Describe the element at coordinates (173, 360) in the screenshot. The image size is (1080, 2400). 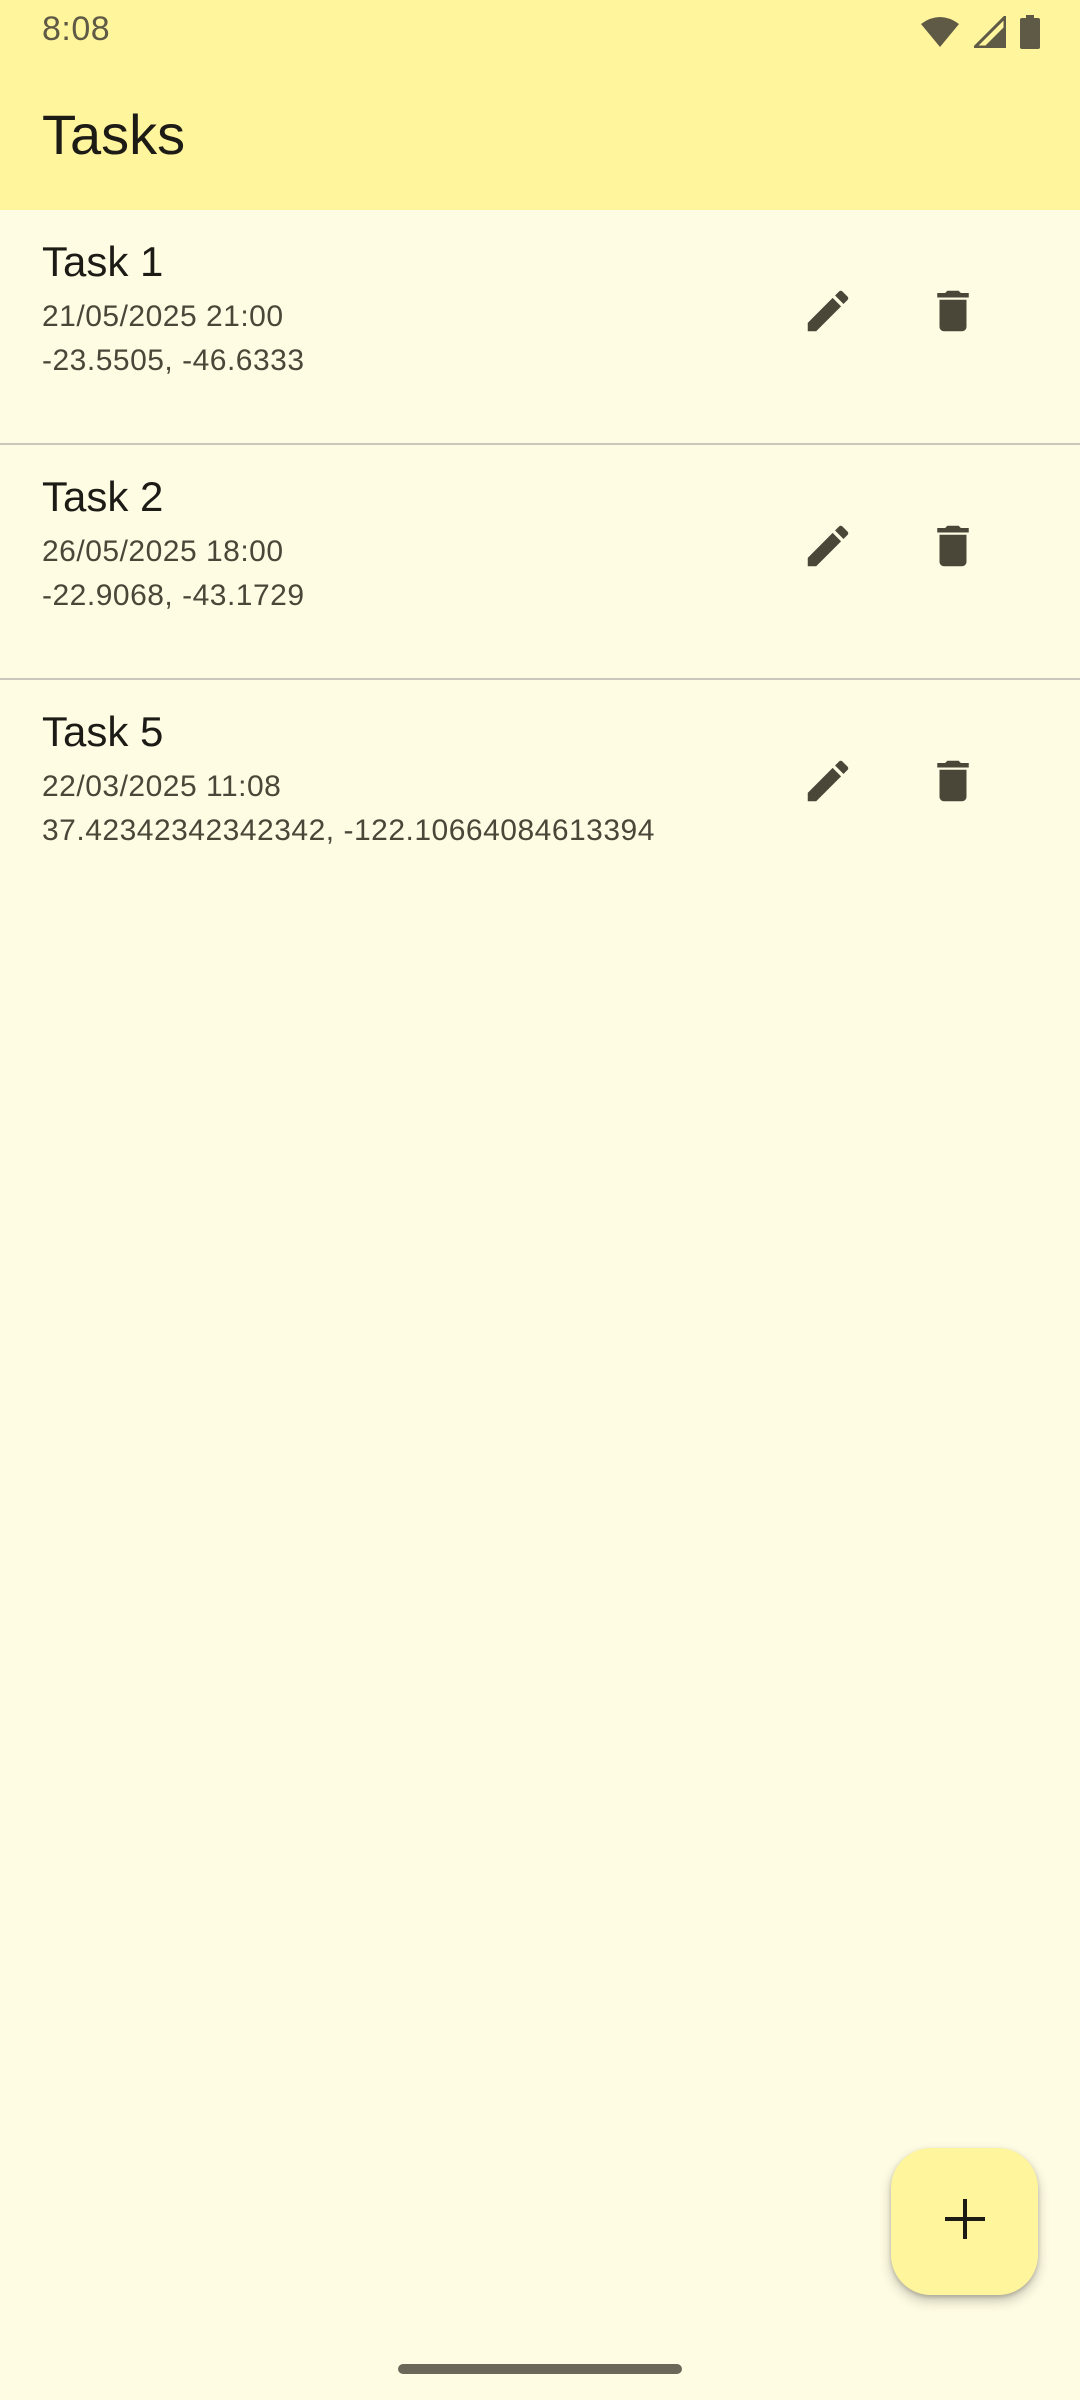
I see `task-location: -23.5505, -46.6333` at that location.